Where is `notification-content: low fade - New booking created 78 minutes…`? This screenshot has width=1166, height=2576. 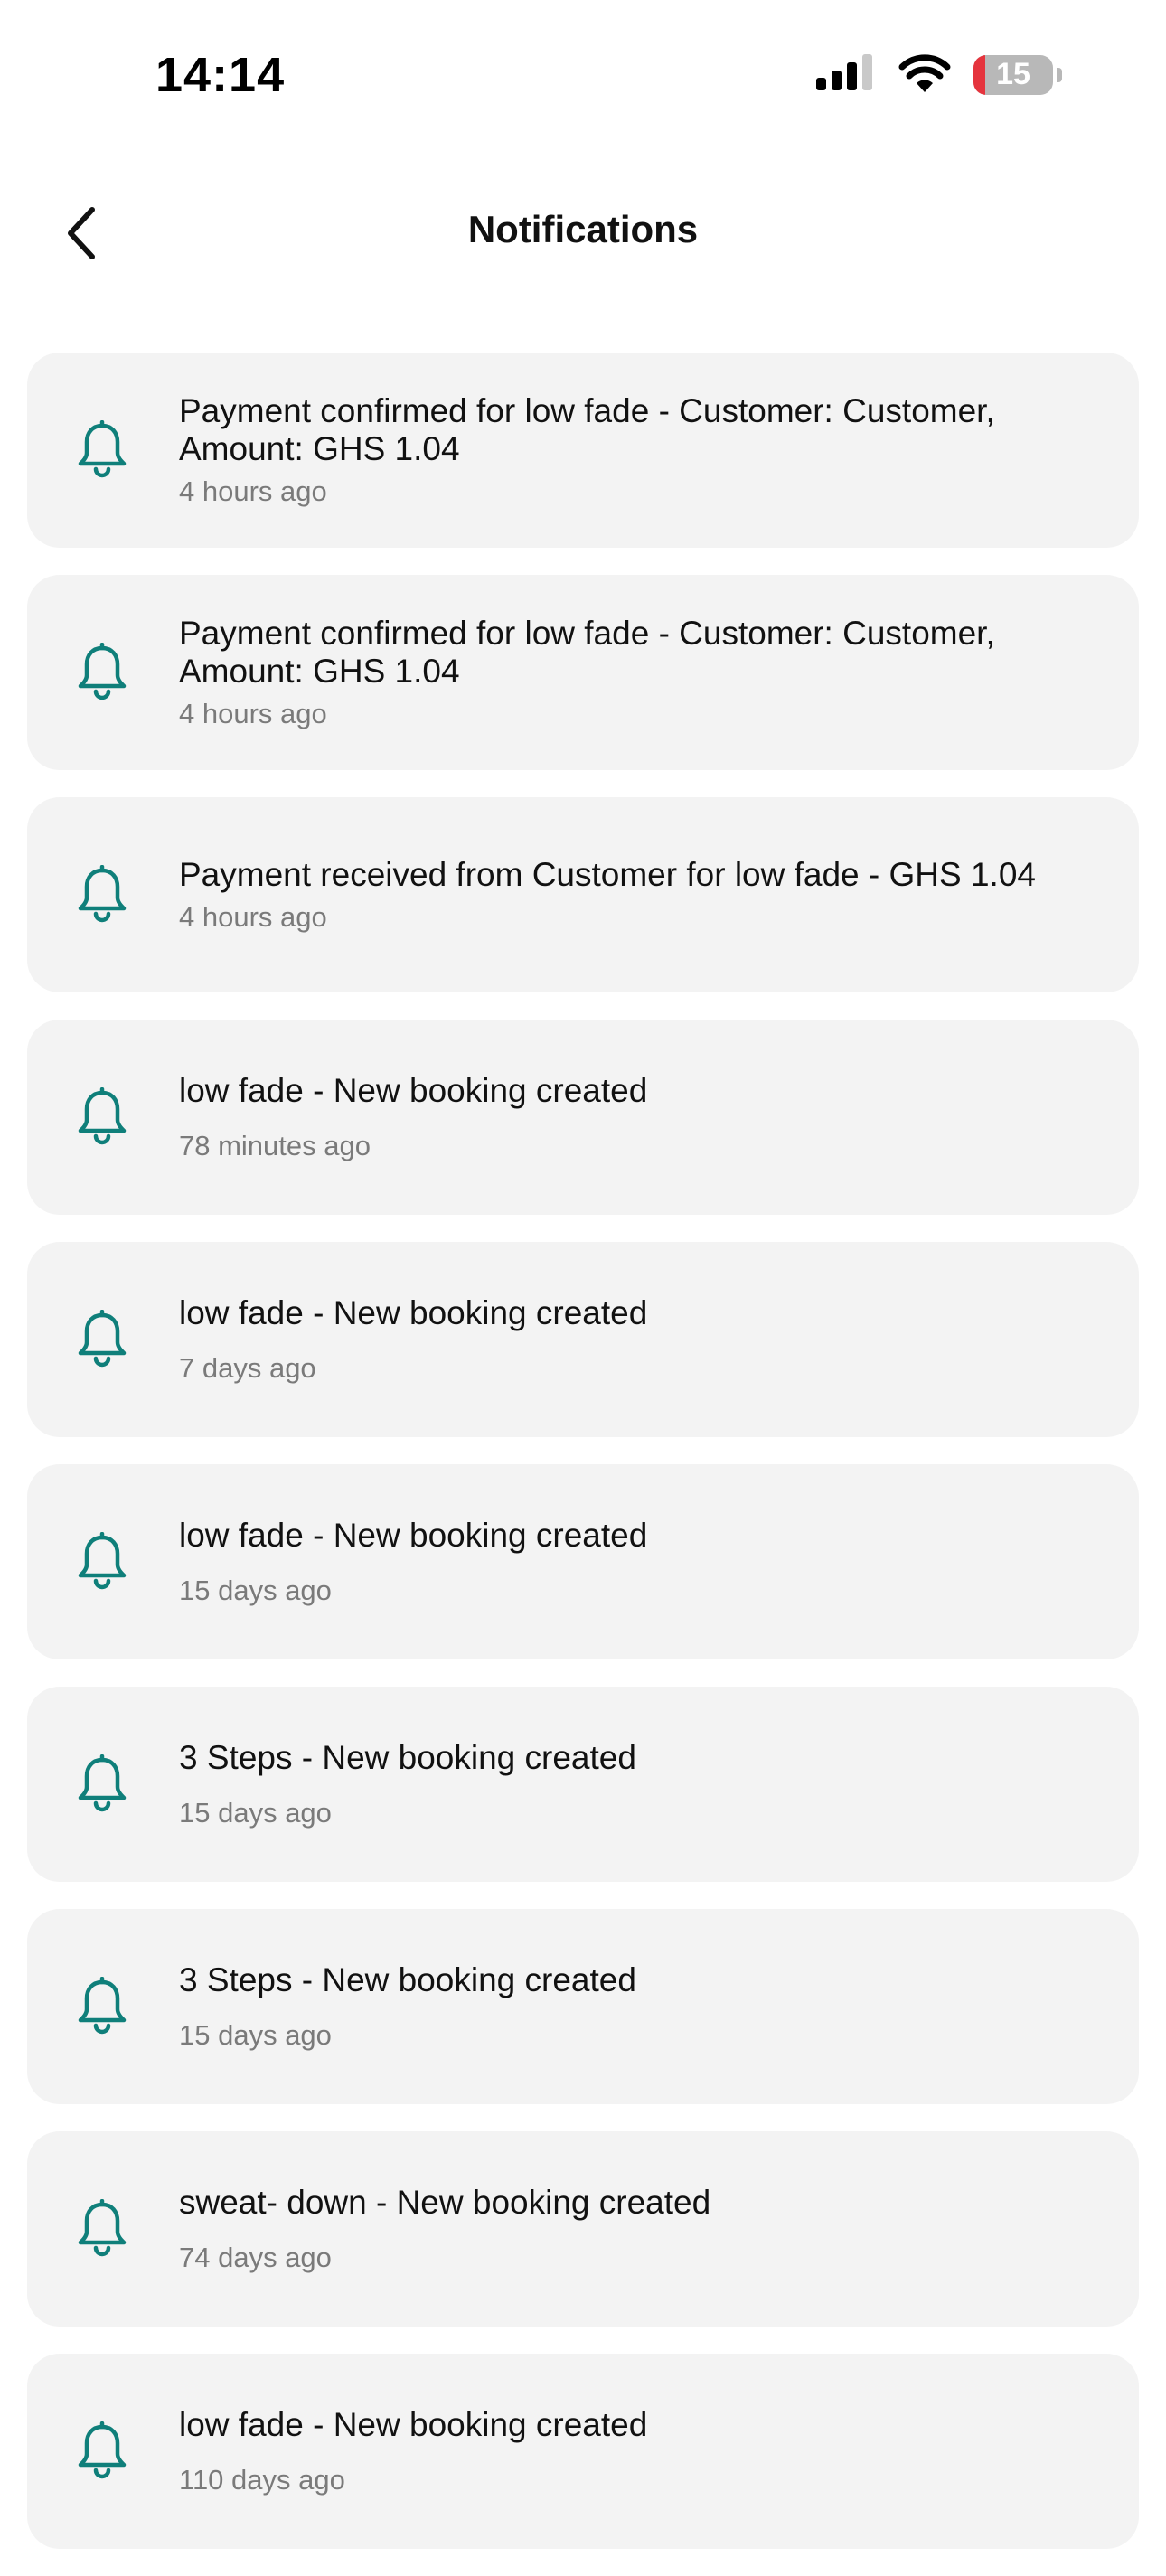 notification-content: low fade - New booking created 78 minutes… is located at coordinates (632, 1117).